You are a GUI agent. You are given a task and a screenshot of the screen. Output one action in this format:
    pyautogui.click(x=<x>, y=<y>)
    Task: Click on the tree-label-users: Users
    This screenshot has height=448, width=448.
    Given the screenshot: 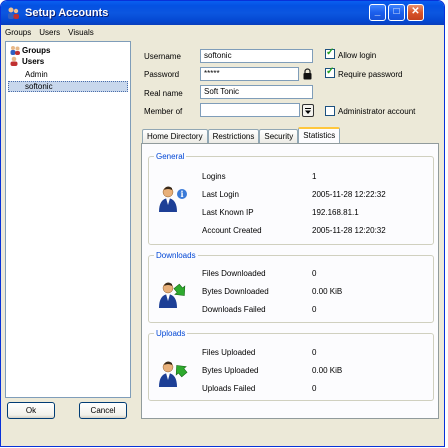 What is the action you would take?
    pyautogui.click(x=33, y=61)
    